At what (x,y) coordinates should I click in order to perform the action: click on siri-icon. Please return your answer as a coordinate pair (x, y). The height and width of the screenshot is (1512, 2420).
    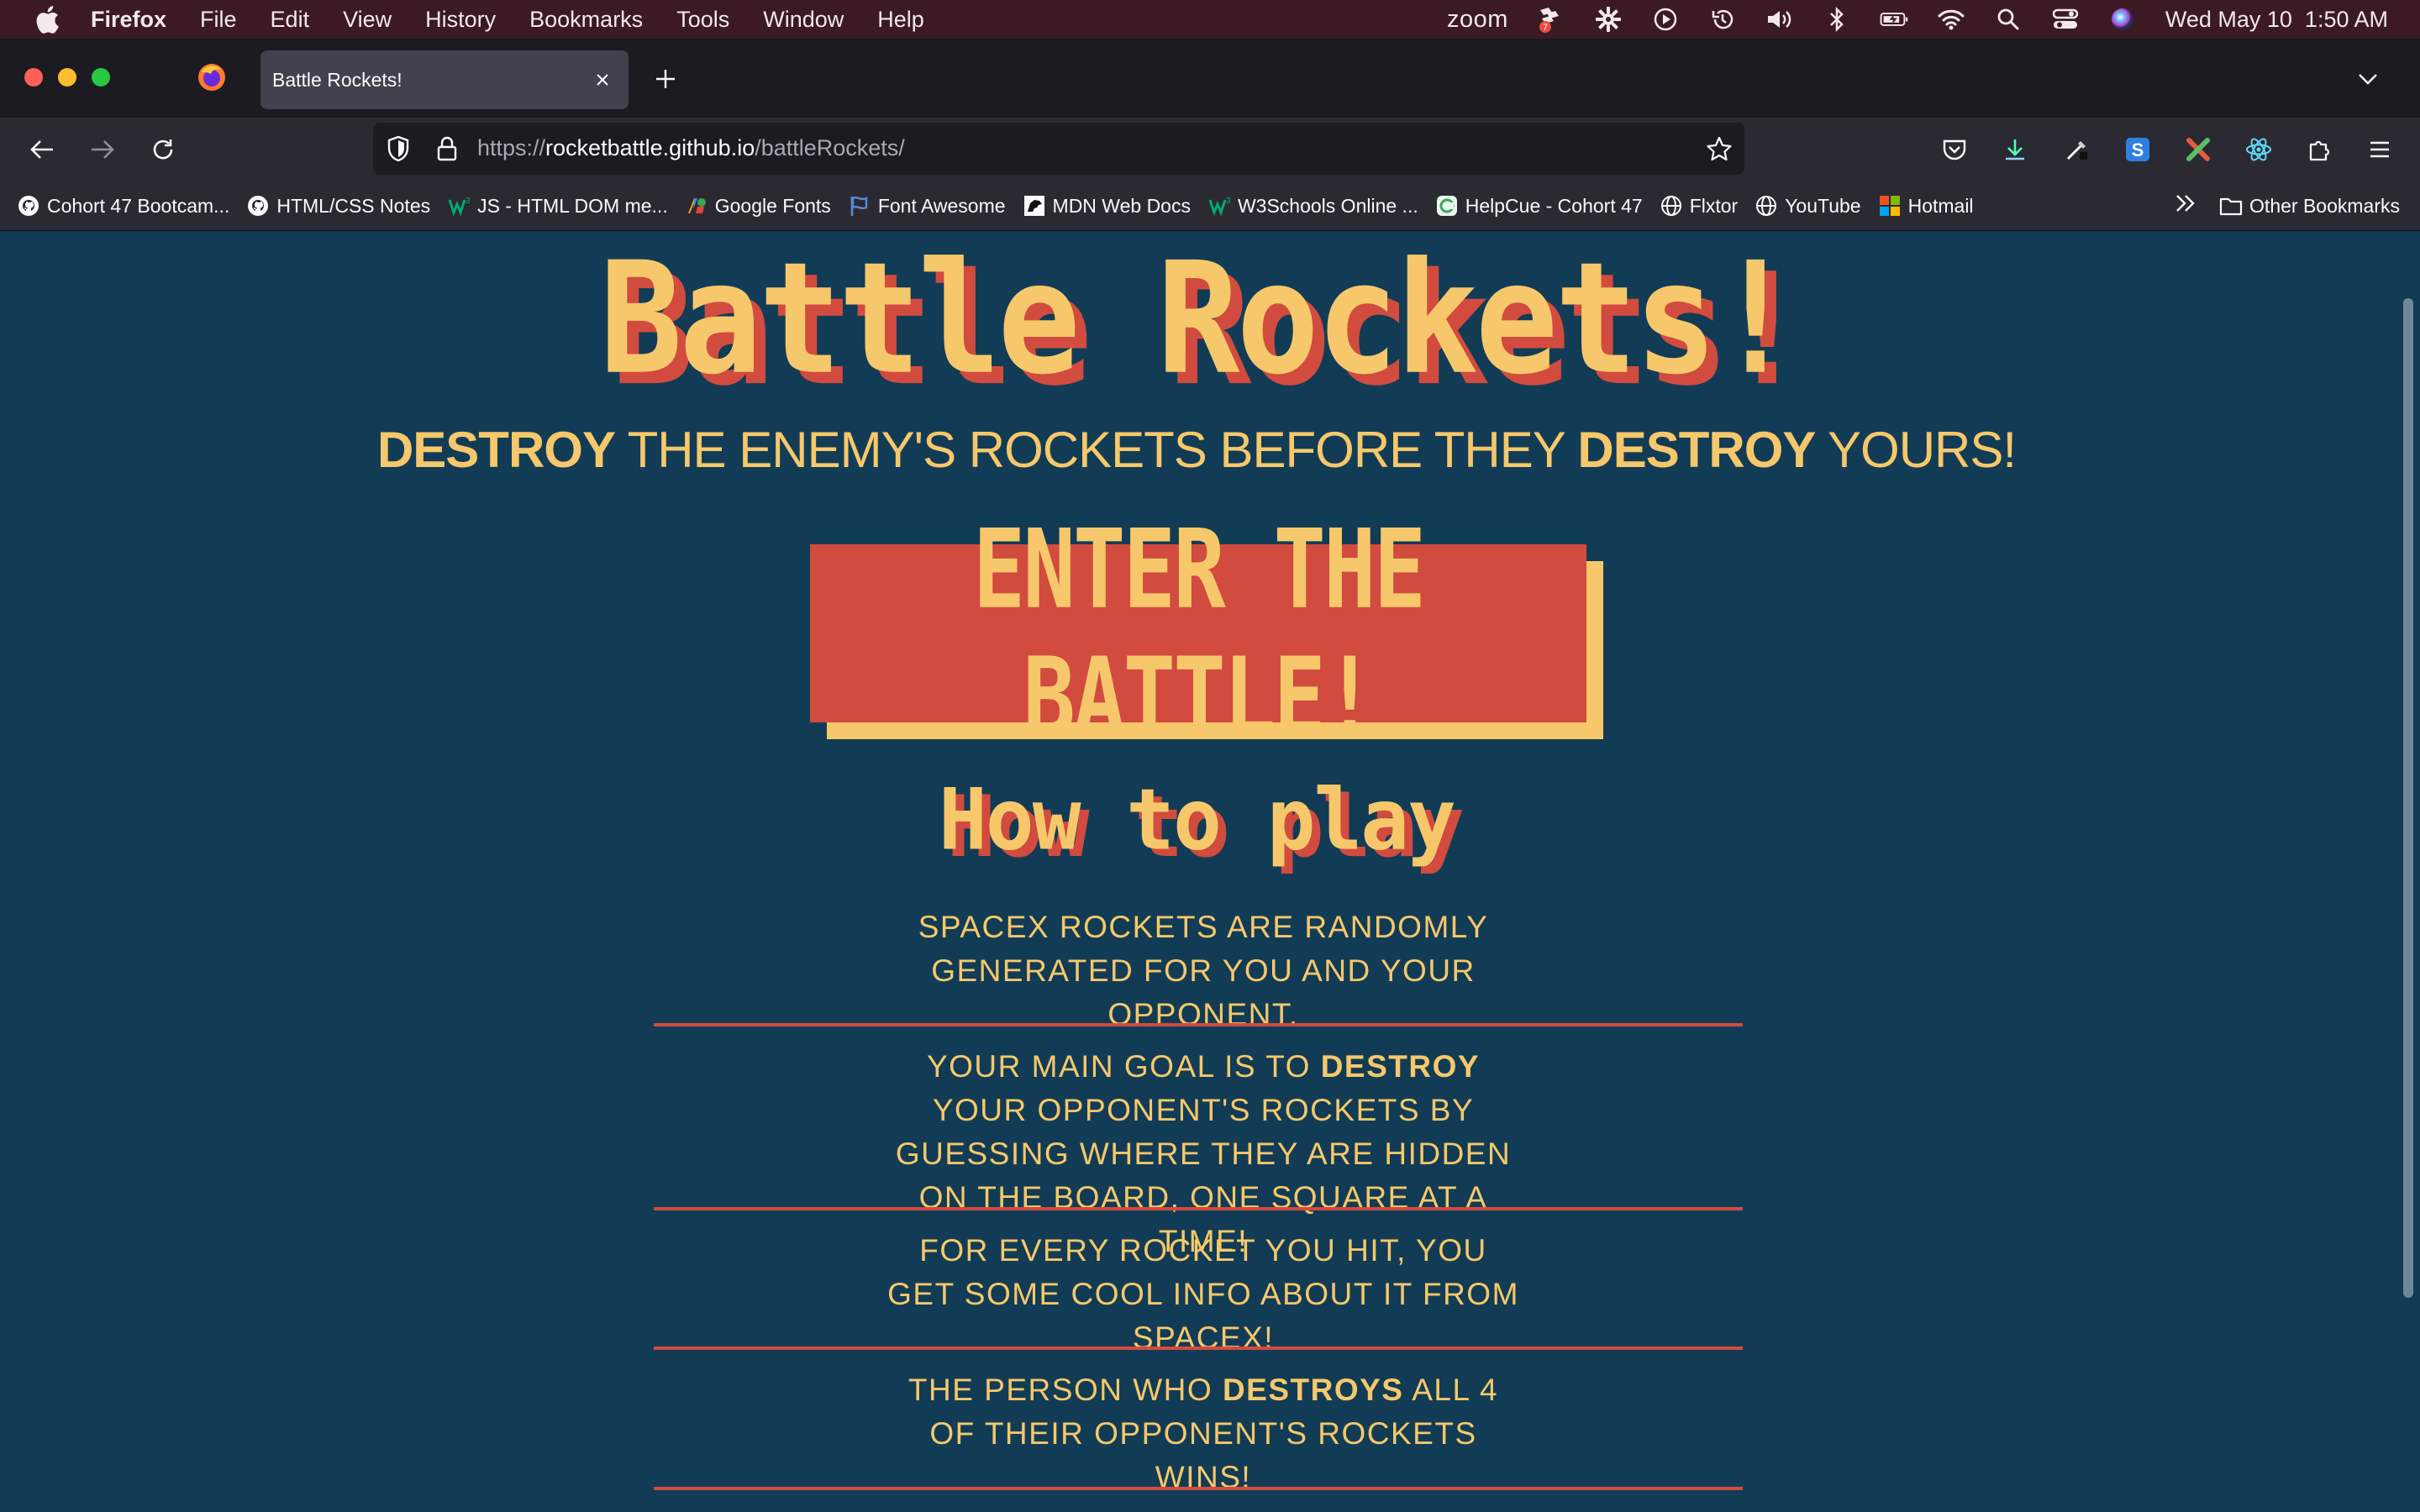
    Looking at the image, I should click on (2122, 19).